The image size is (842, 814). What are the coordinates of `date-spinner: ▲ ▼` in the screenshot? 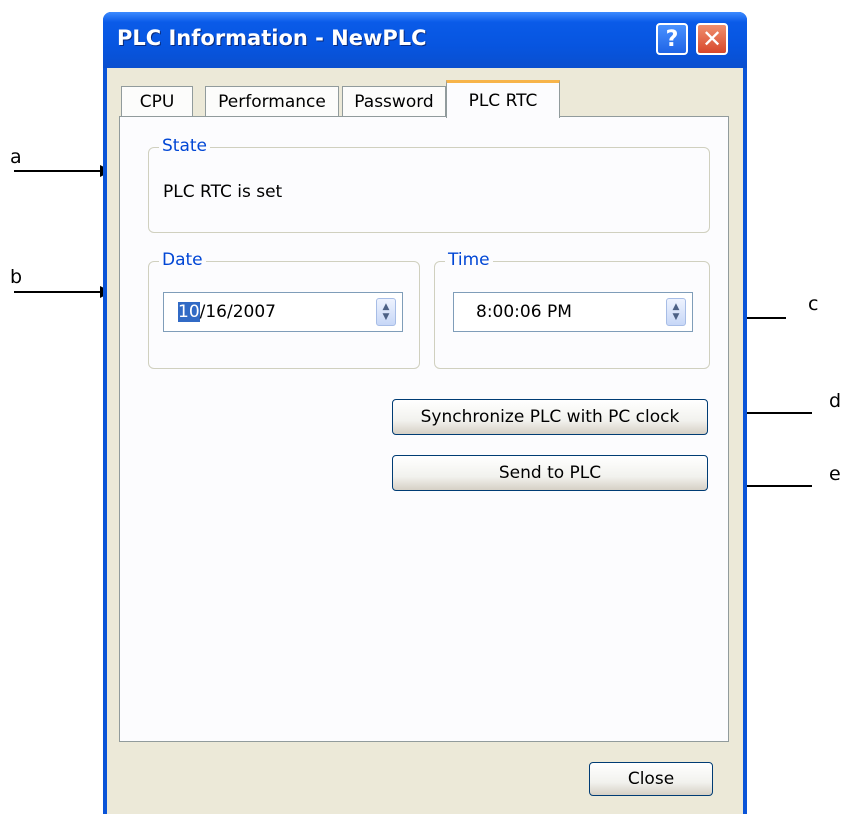 It's located at (386, 312).